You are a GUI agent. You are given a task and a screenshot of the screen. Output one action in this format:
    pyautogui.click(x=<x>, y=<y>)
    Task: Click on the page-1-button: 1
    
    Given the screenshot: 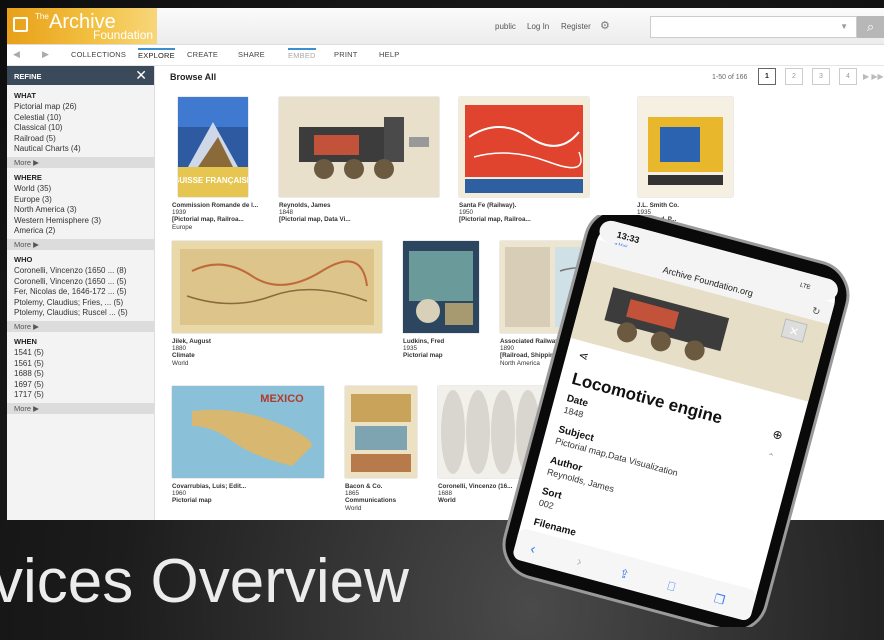 What is the action you would take?
    pyautogui.click(x=767, y=76)
    